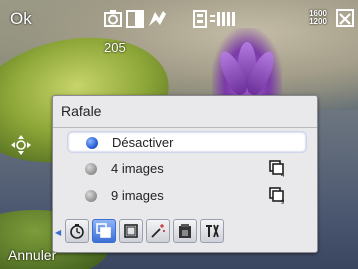 The width and height of the screenshot is (358, 269). What do you see at coordinates (21, 19) in the screenshot?
I see `ok-softkey: Ok` at bounding box center [21, 19].